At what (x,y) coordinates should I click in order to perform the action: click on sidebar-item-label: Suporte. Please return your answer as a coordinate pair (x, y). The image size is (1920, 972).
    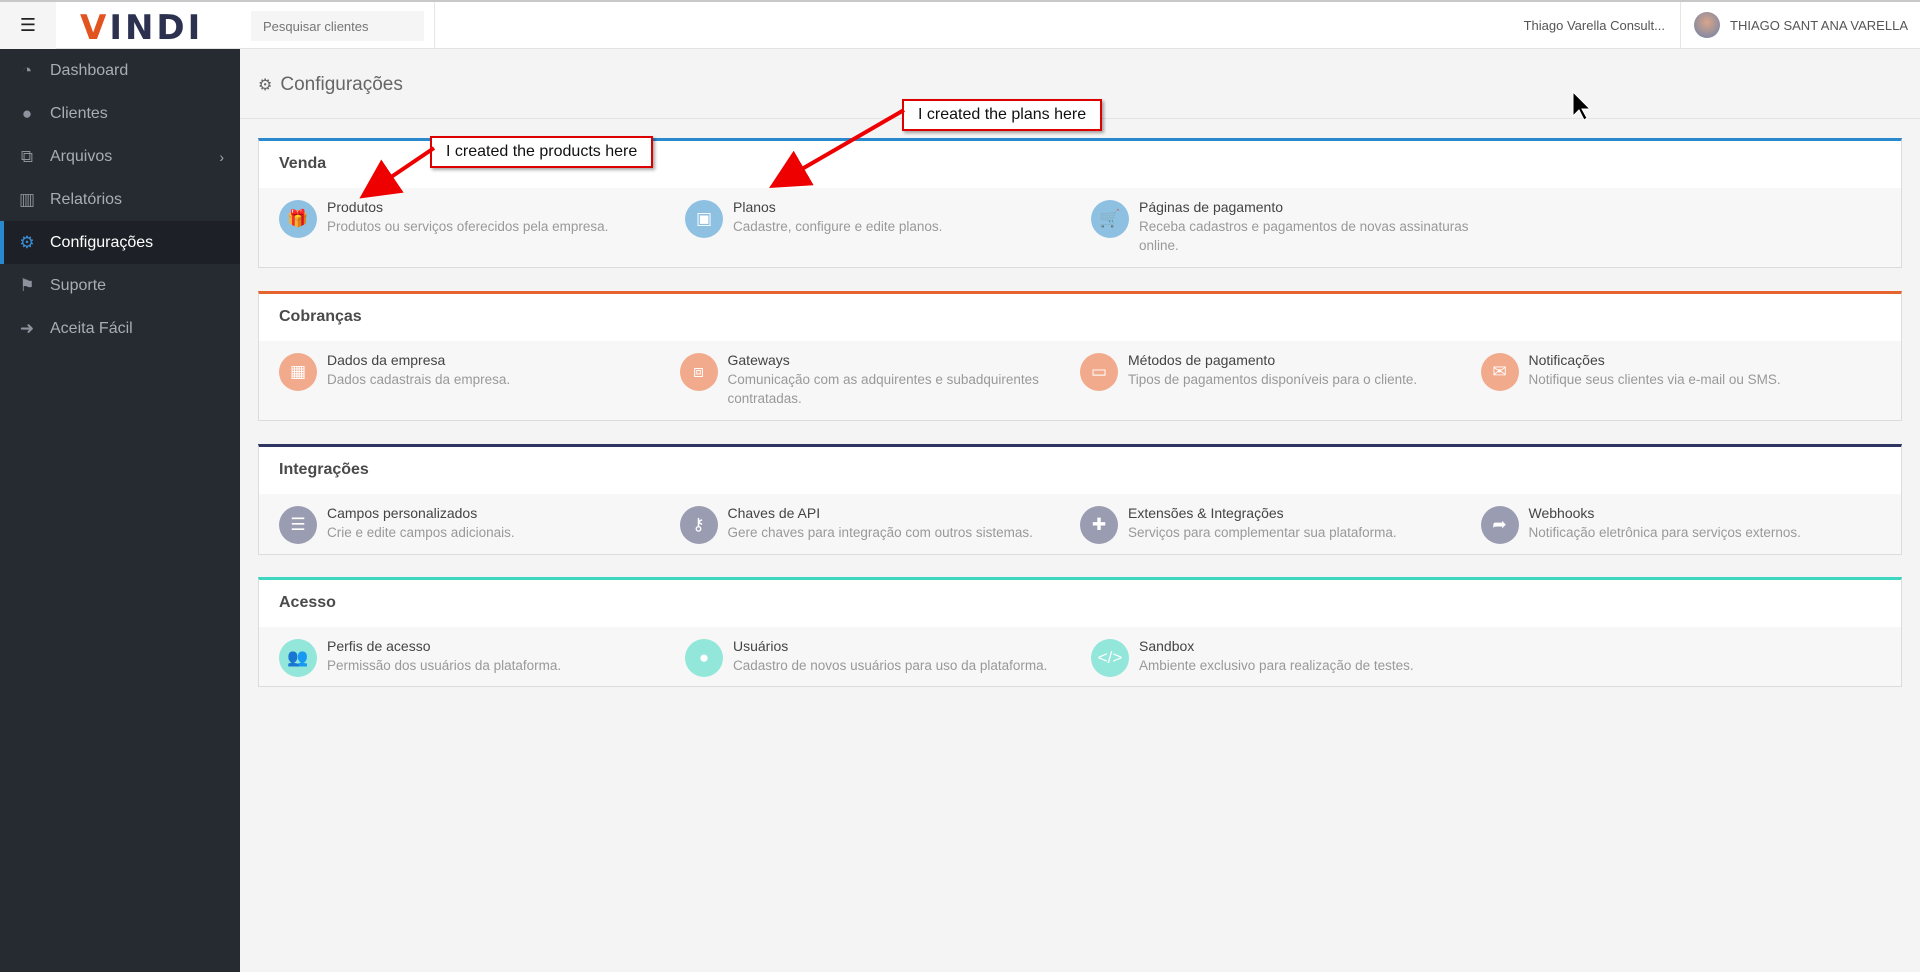
    Looking at the image, I should click on (78, 285).